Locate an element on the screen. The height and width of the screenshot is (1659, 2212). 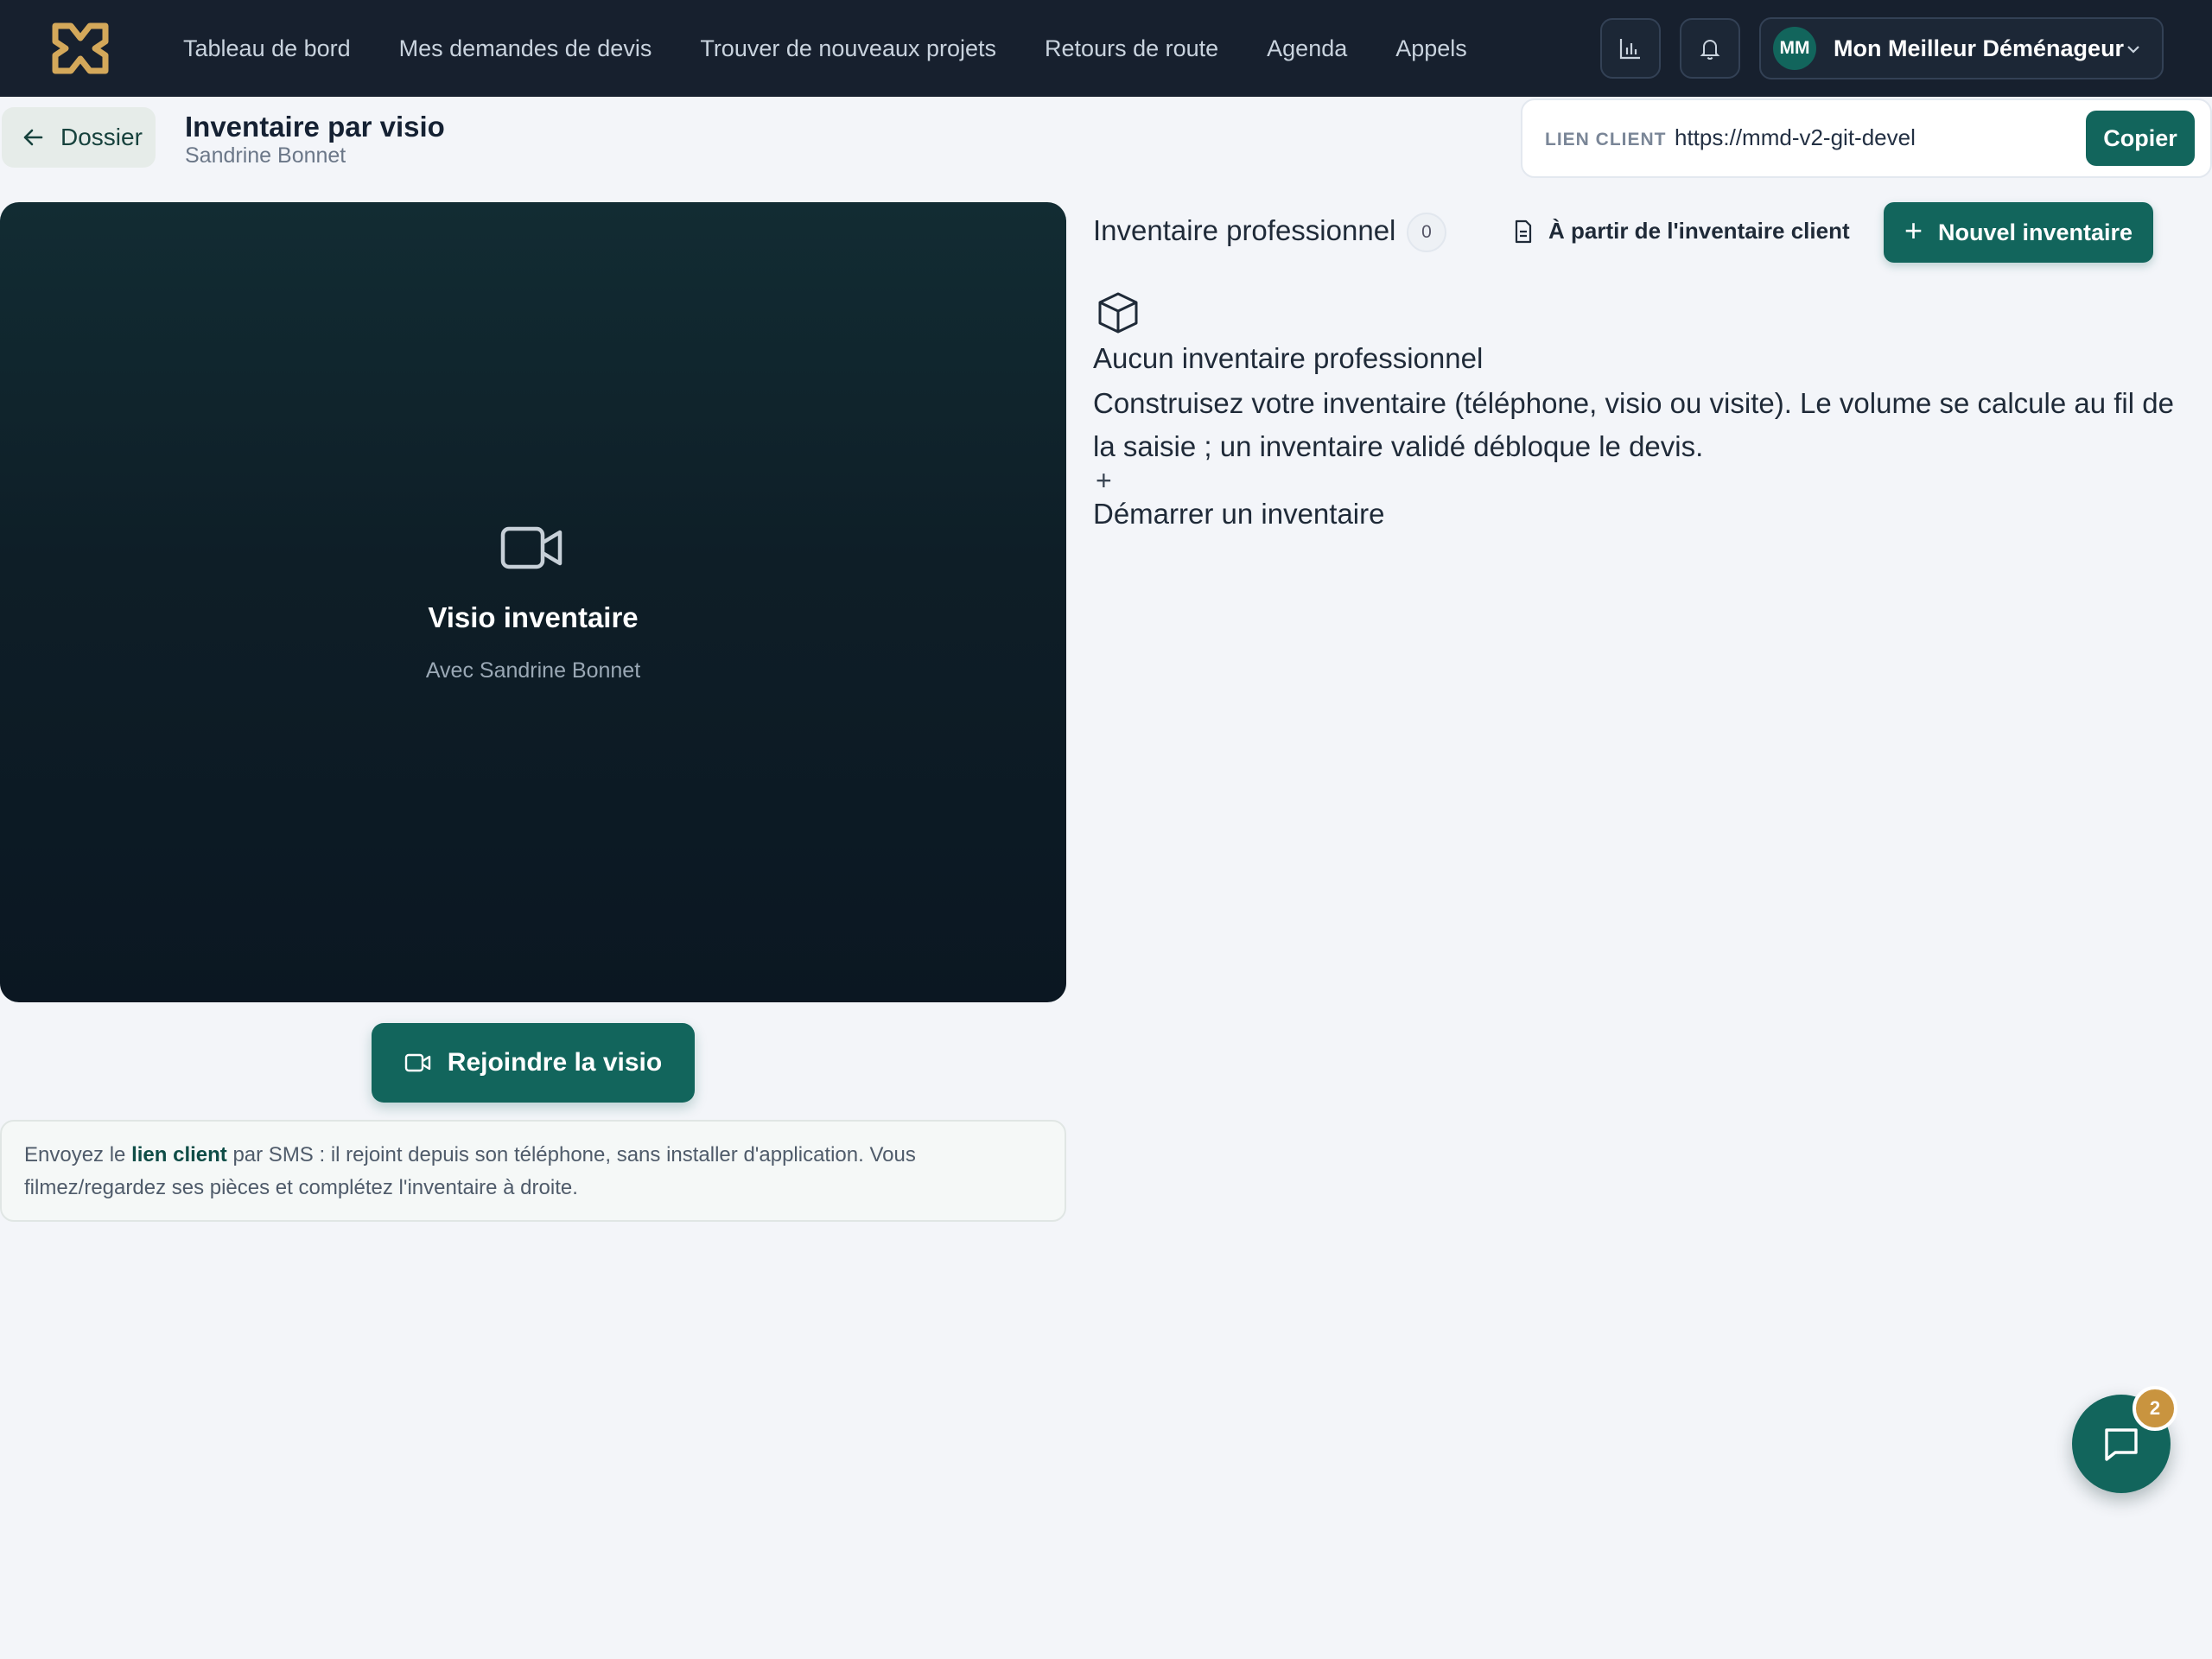
cube-icon is located at coordinates (1118, 313).